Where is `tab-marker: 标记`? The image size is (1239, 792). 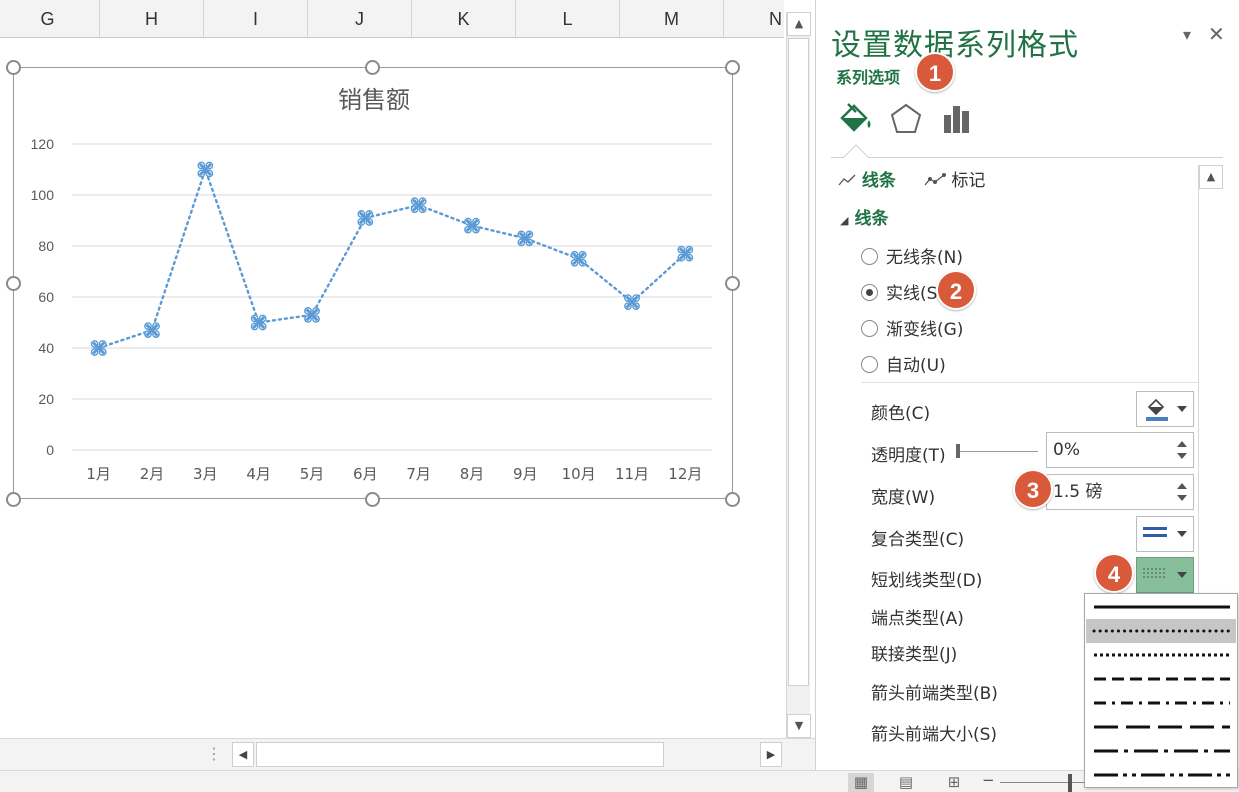
tab-marker: 标记 is located at coordinates (954, 178).